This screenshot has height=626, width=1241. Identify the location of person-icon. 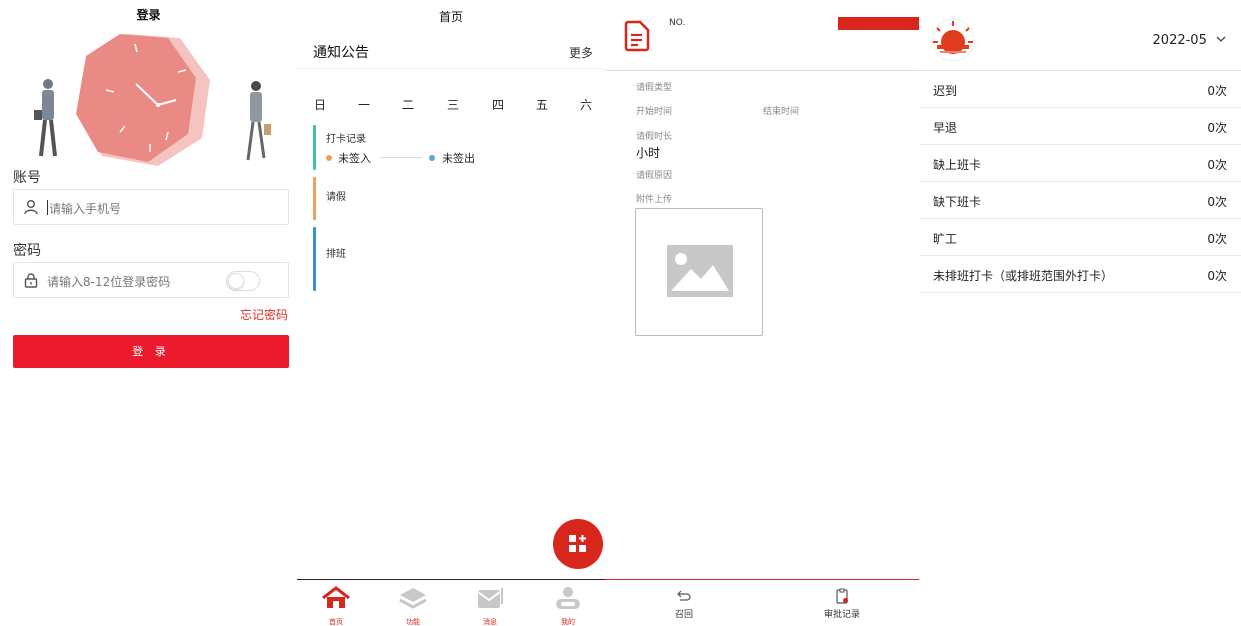
(568, 598).